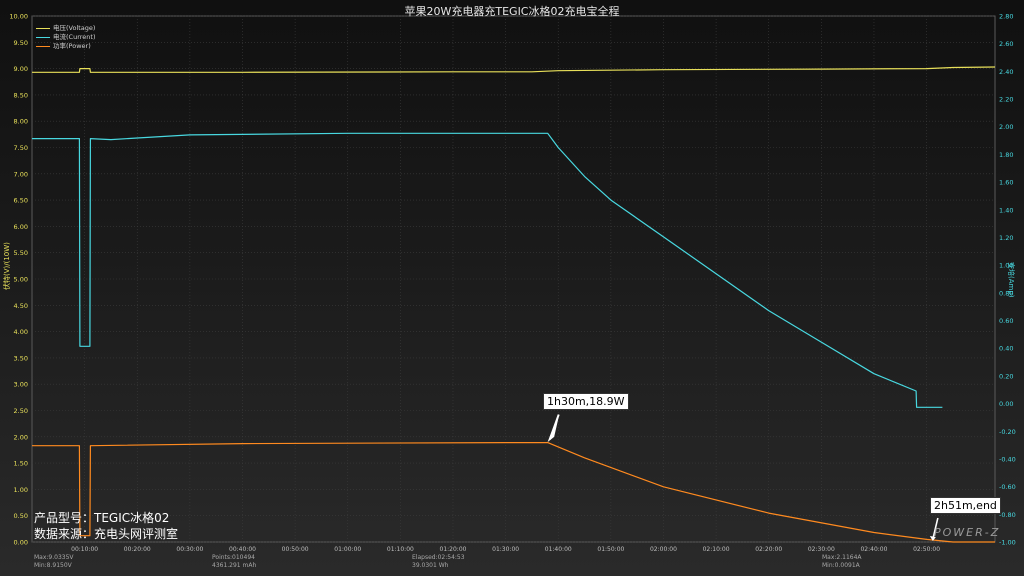 This screenshot has height=576, width=1024. Describe the element at coordinates (43, 46) in the screenshot. I see `legend-swatch-power` at that location.